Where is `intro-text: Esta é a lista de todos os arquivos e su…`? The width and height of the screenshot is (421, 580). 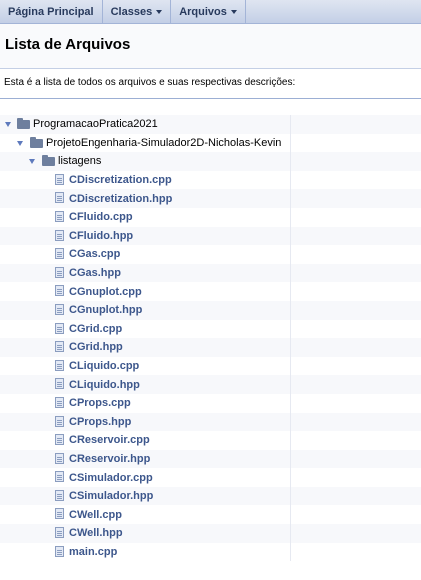 intro-text: Esta é a lista de todos os arquivos e su… is located at coordinates (150, 82).